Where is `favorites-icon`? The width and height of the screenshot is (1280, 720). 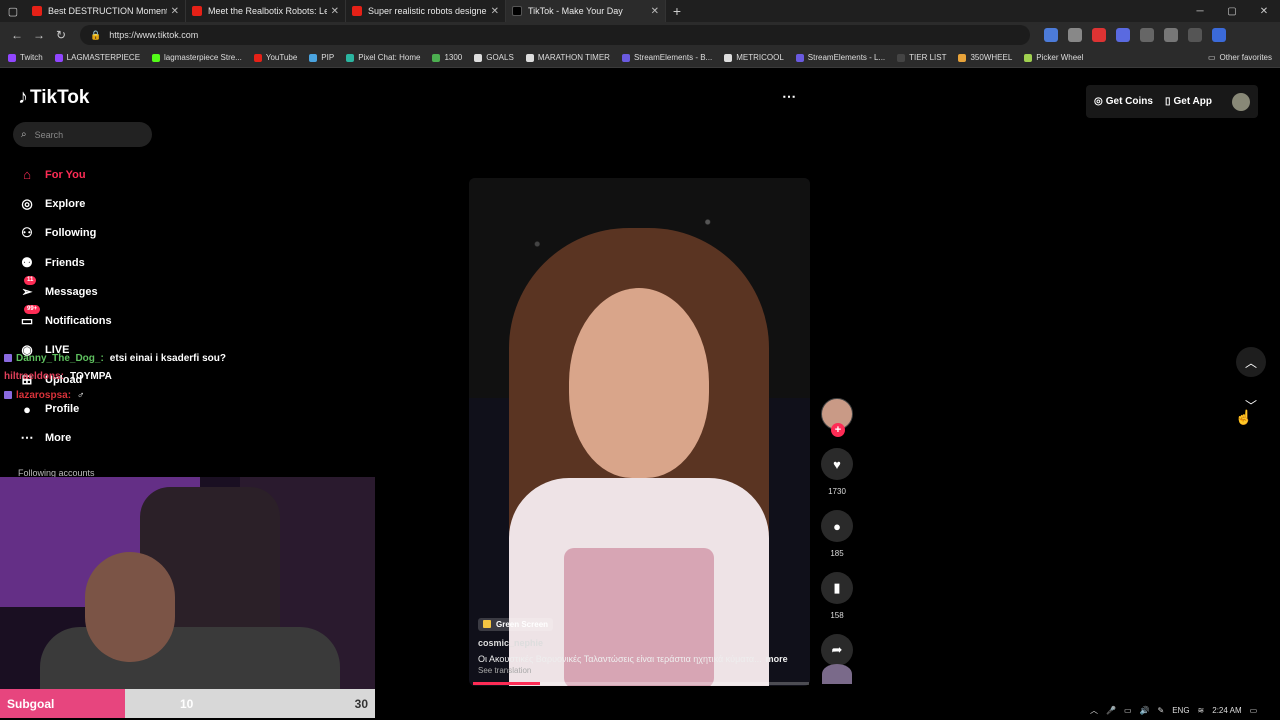
favorites-icon is located at coordinates (1171, 35).